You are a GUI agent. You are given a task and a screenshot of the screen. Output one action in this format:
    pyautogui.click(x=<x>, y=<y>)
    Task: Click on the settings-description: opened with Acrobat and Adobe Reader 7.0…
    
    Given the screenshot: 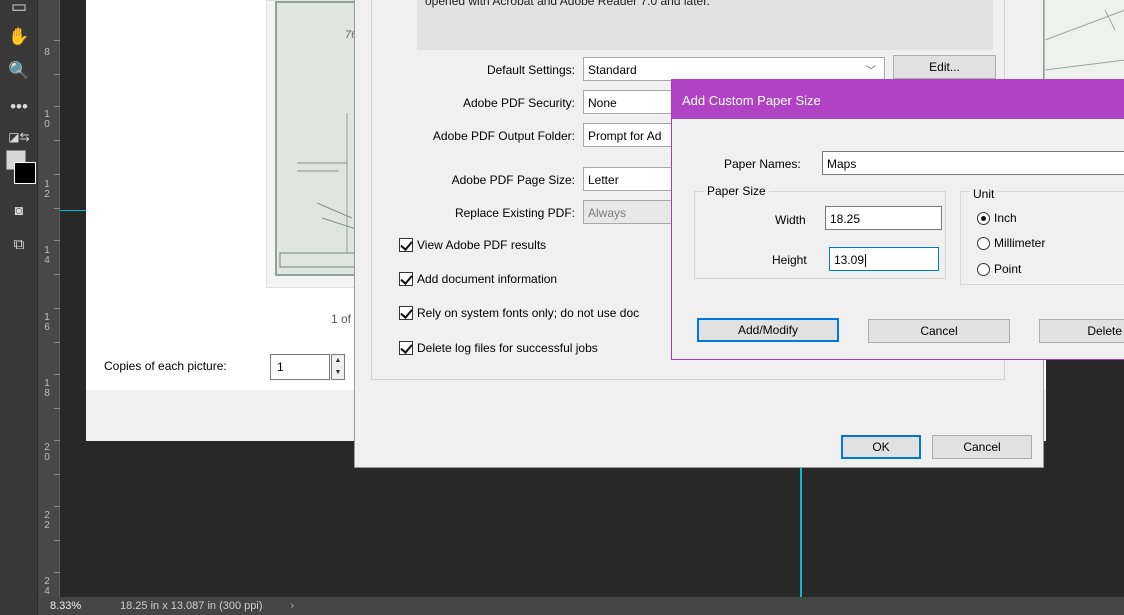 What is the action you would take?
    pyautogui.click(x=567, y=4)
    